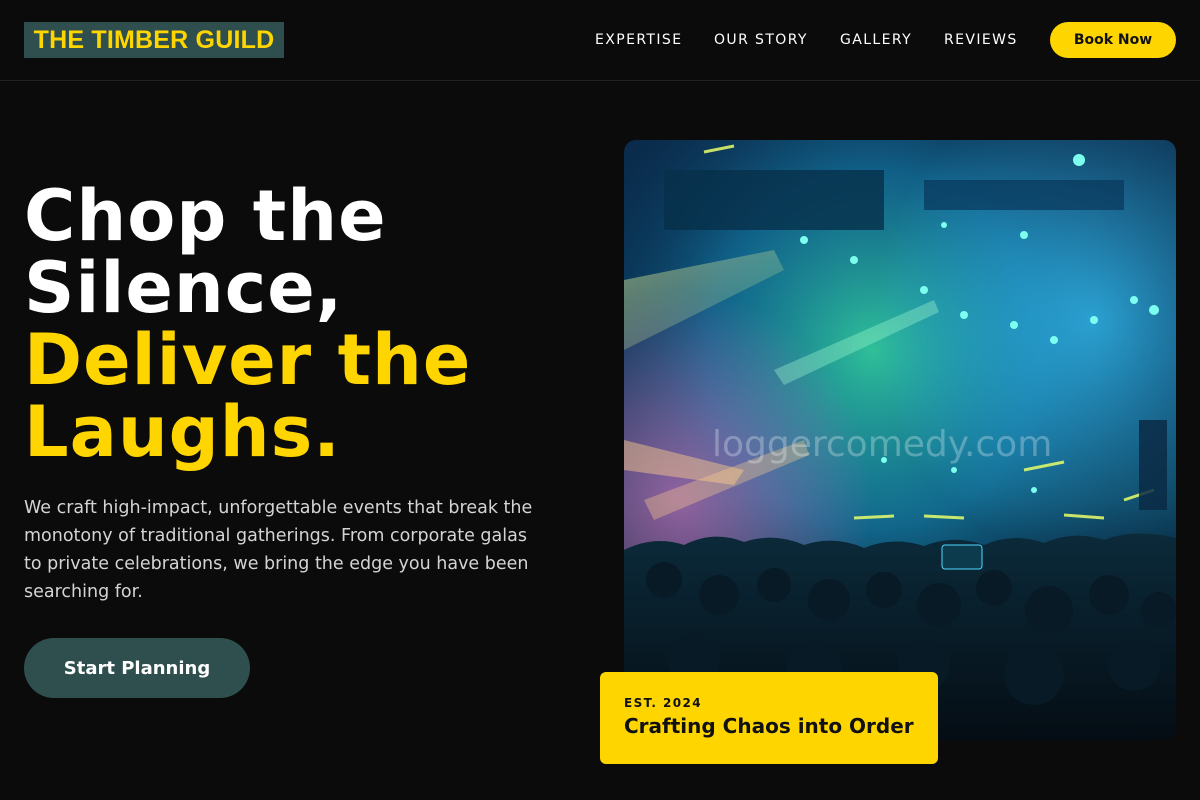  What do you see at coordinates (205, 216) in the screenshot?
I see `hero-title-line: Chop the` at bounding box center [205, 216].